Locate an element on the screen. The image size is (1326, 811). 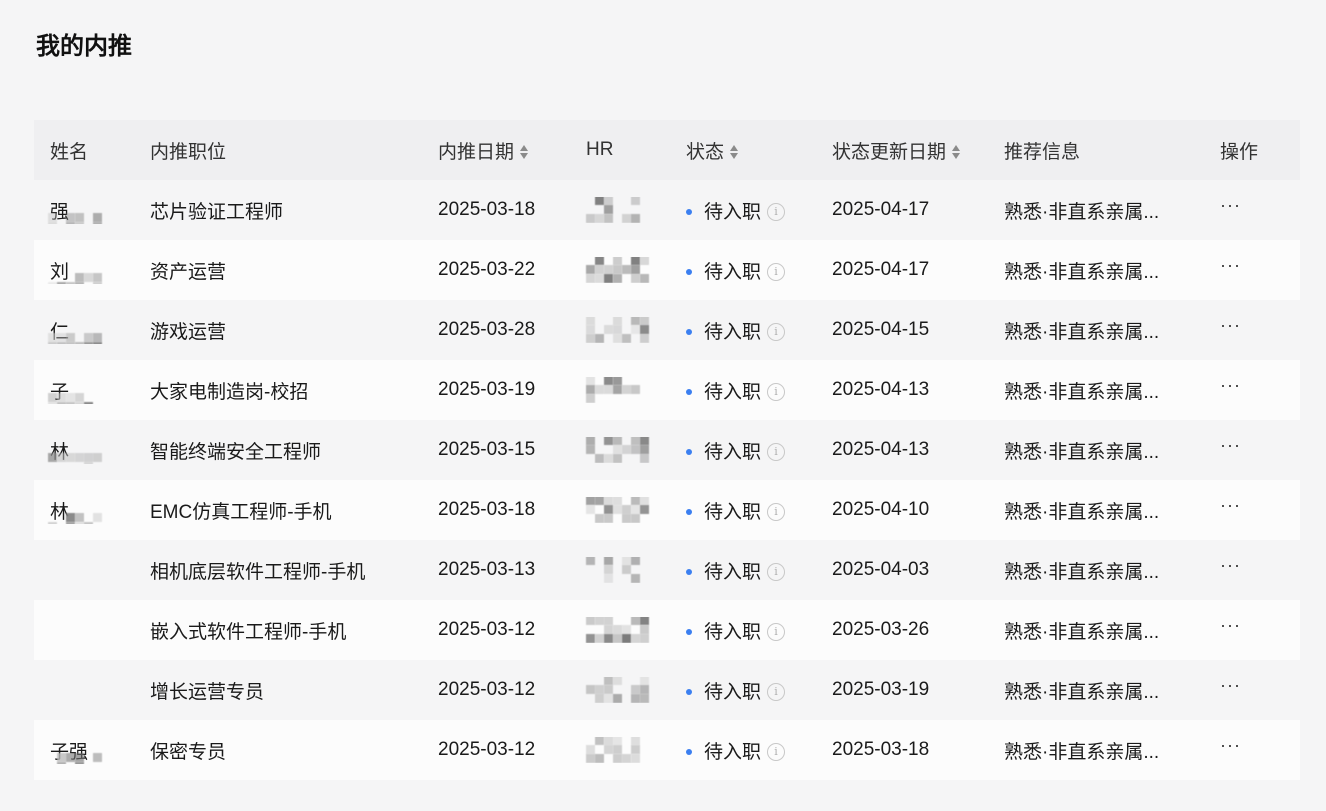
header-hr: HR is located at coordinates (600, 149).